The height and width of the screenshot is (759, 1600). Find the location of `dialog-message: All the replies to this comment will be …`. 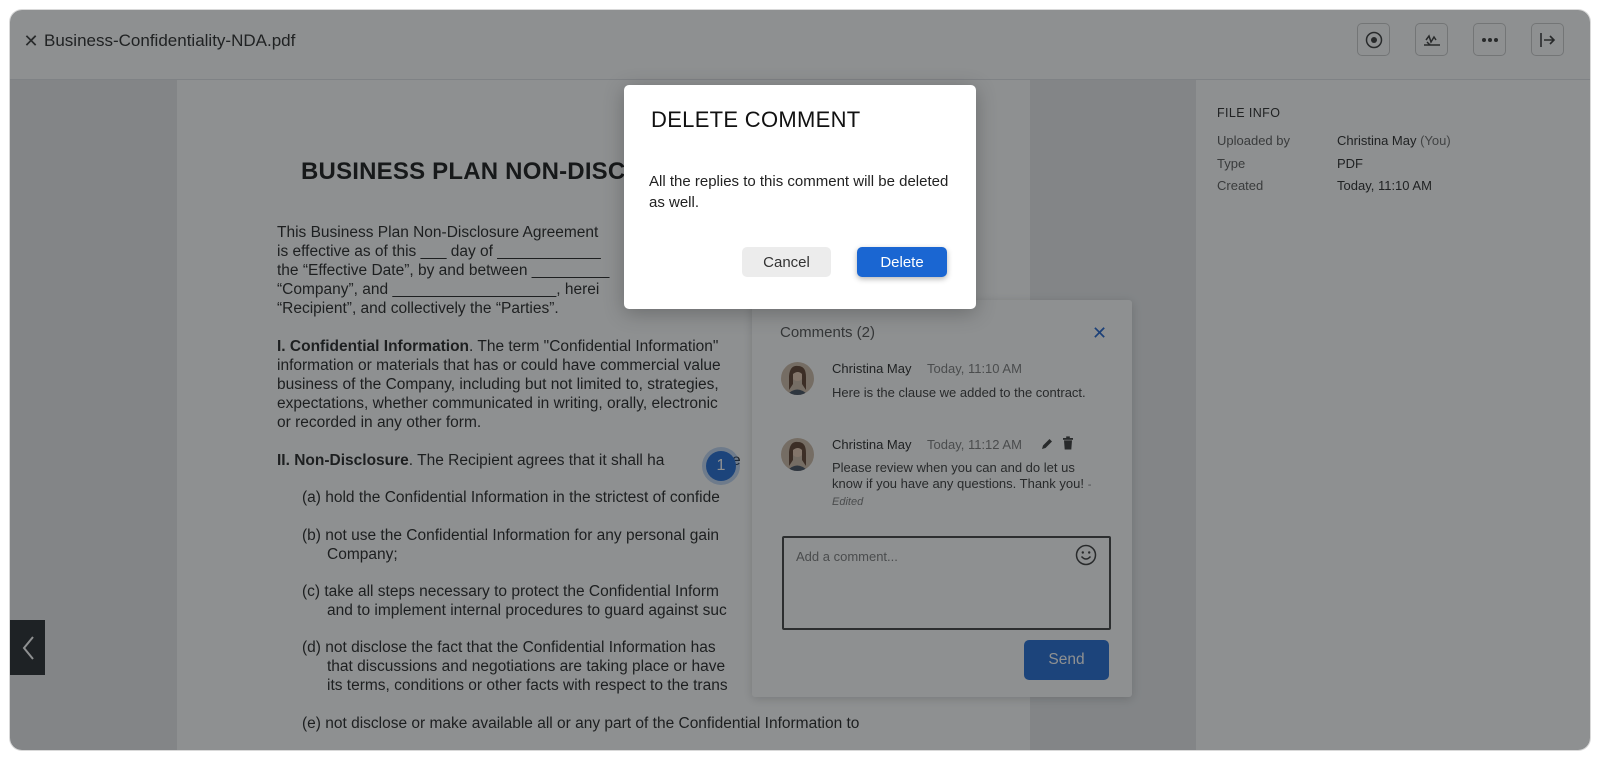

dialog-message: All the replies to this comment will be … is located at coordinates (799, 192).